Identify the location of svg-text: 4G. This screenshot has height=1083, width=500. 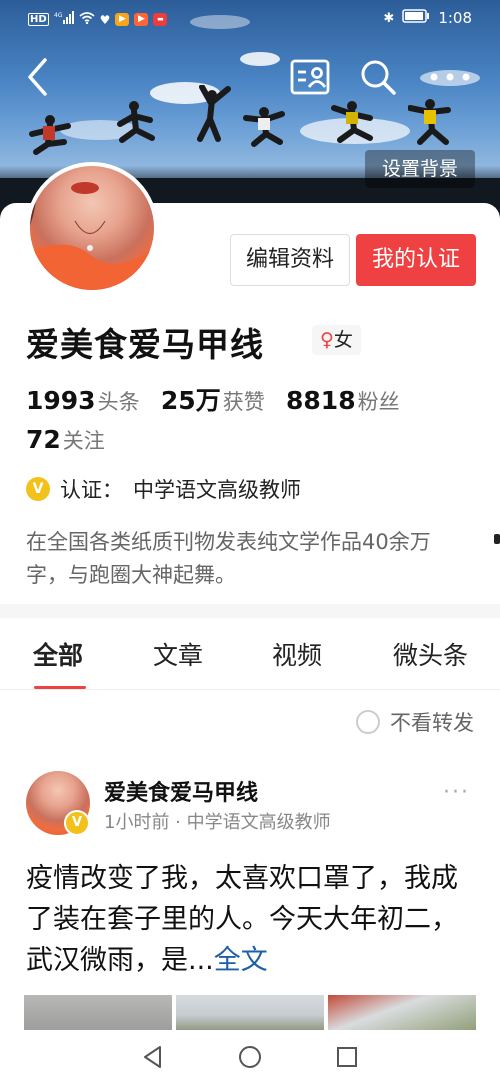
(58, 15).